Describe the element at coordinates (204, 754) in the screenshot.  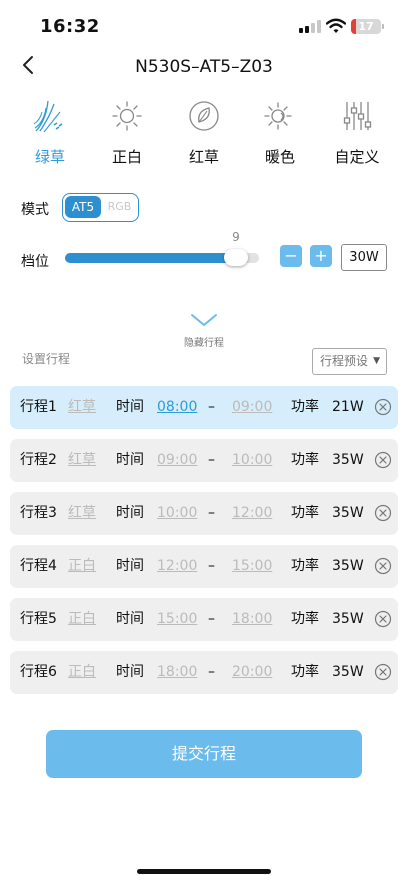
I see `submit-schedule-button: 提交行程` at that location.